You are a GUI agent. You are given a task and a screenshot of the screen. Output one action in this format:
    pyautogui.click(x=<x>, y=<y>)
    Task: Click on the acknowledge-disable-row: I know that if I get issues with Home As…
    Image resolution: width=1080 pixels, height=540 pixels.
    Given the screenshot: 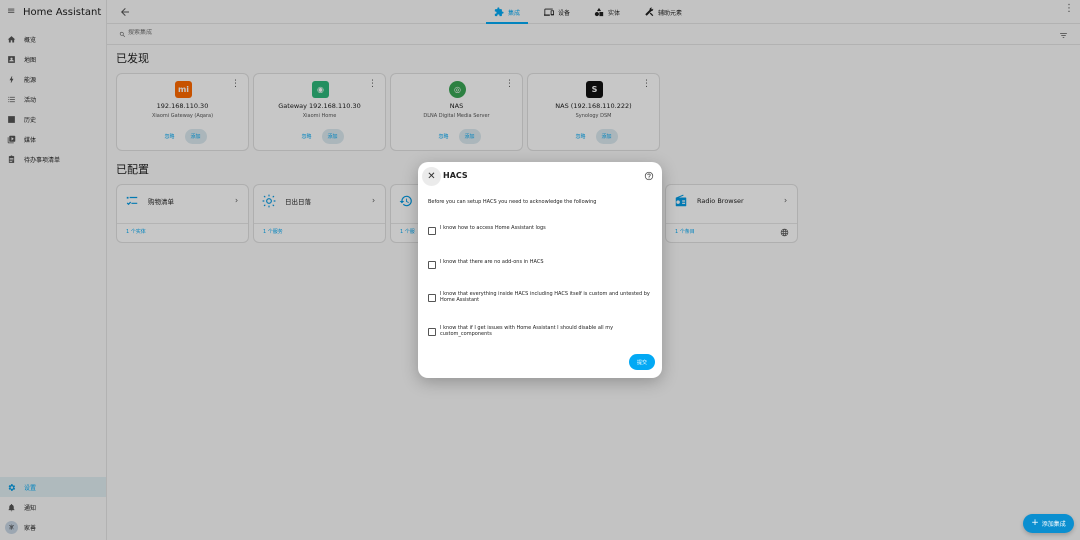 What is the action you would take?
    pyautogui.click(x=541, y=331)
    